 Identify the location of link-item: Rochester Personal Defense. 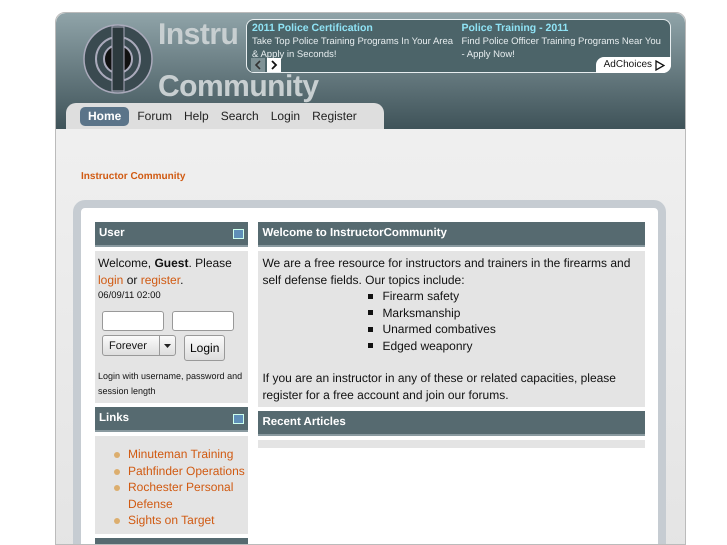
(187, 495).